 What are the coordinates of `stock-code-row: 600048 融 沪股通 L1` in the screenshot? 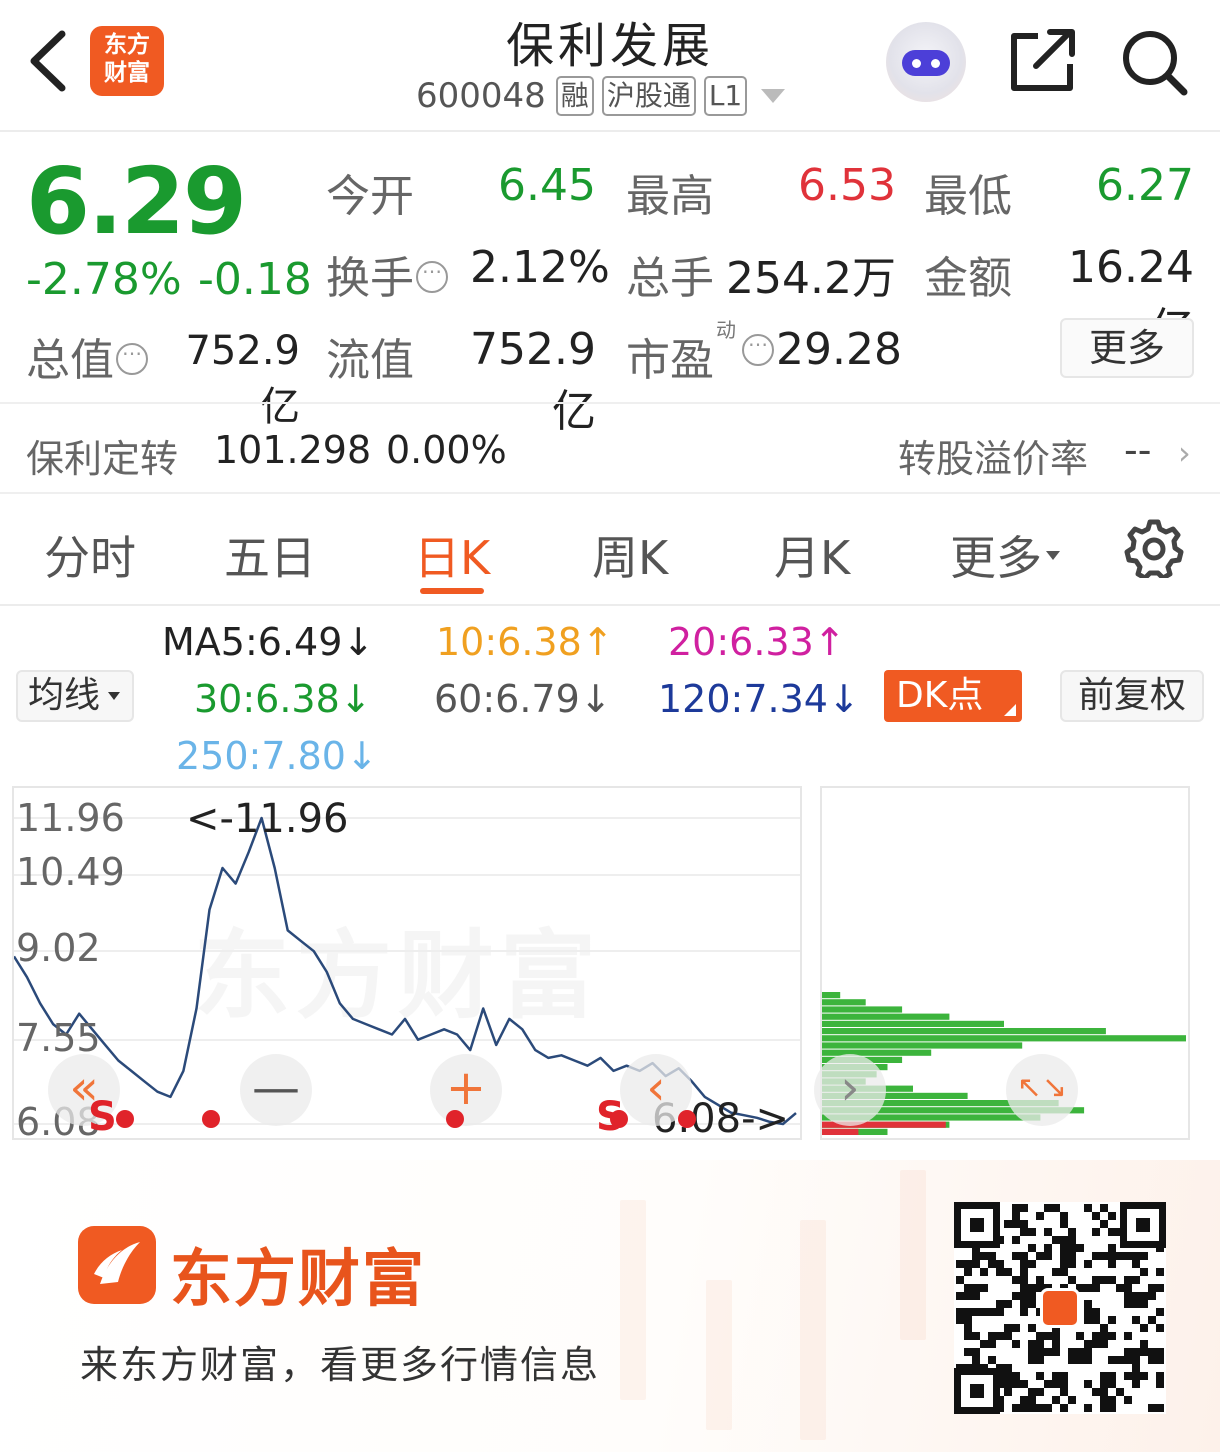 It's located at (601, 96).